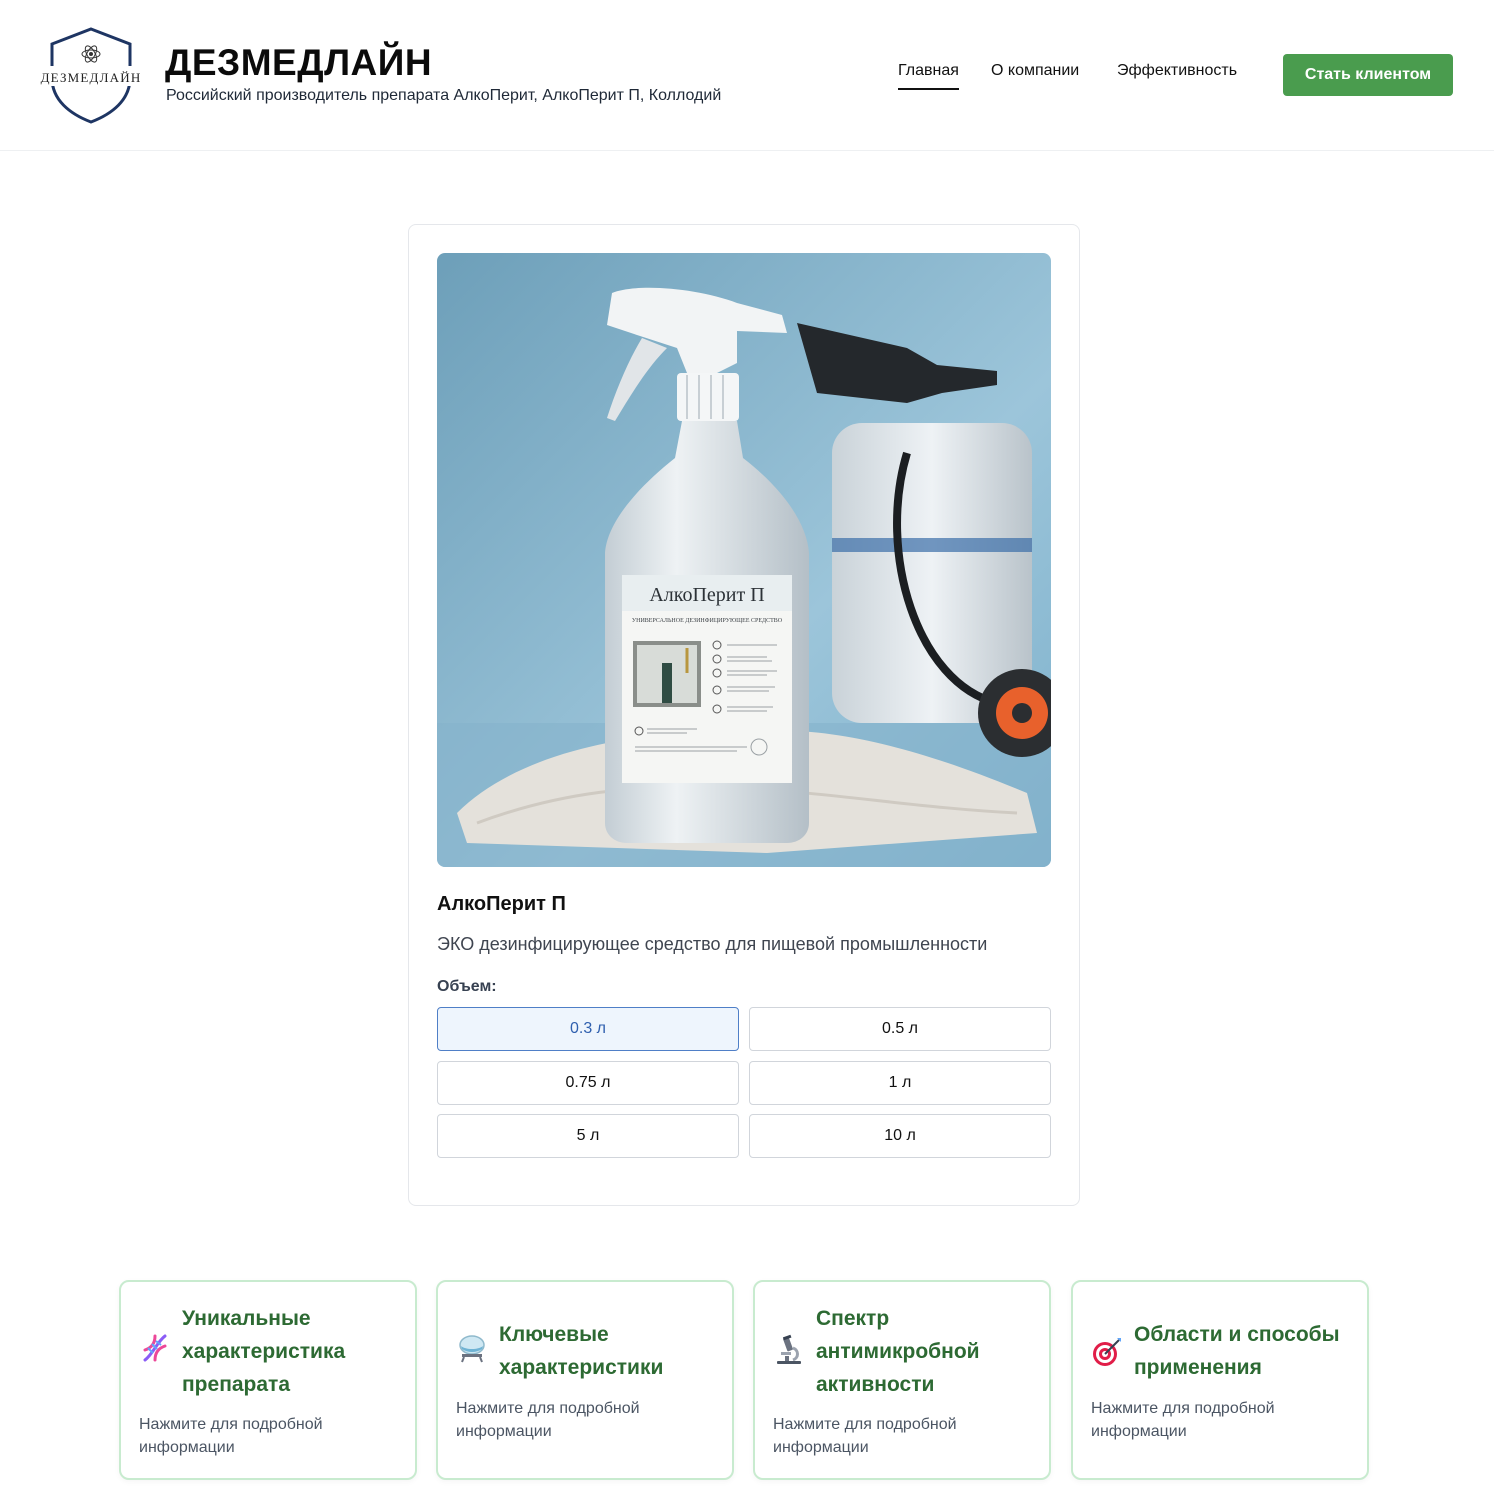  Describe the element at coordinates (789, 1350) in the screenshot. I see `microscope-icon` at that location.